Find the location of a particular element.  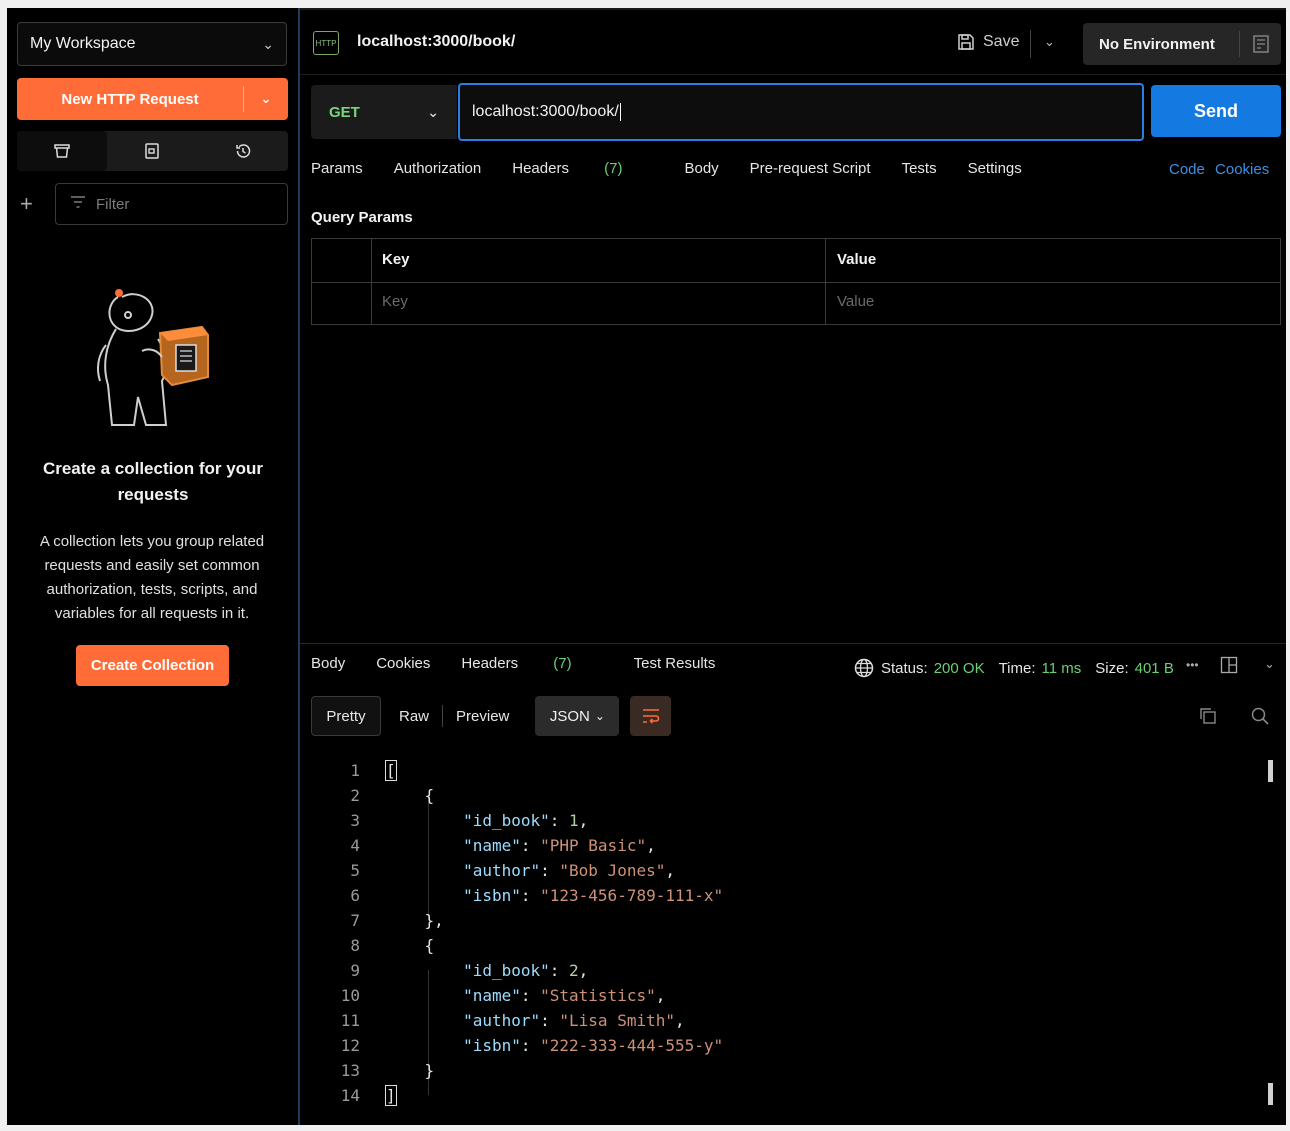

sidebar-divider is located at coordinates (299, 566).